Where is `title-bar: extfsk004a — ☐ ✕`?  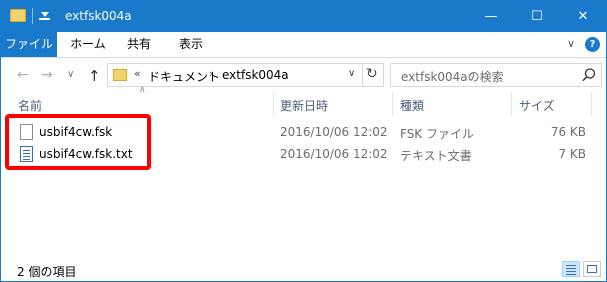 title-bar: extfsk004a — ☐ ✕ is located at coordinates (303, 16).